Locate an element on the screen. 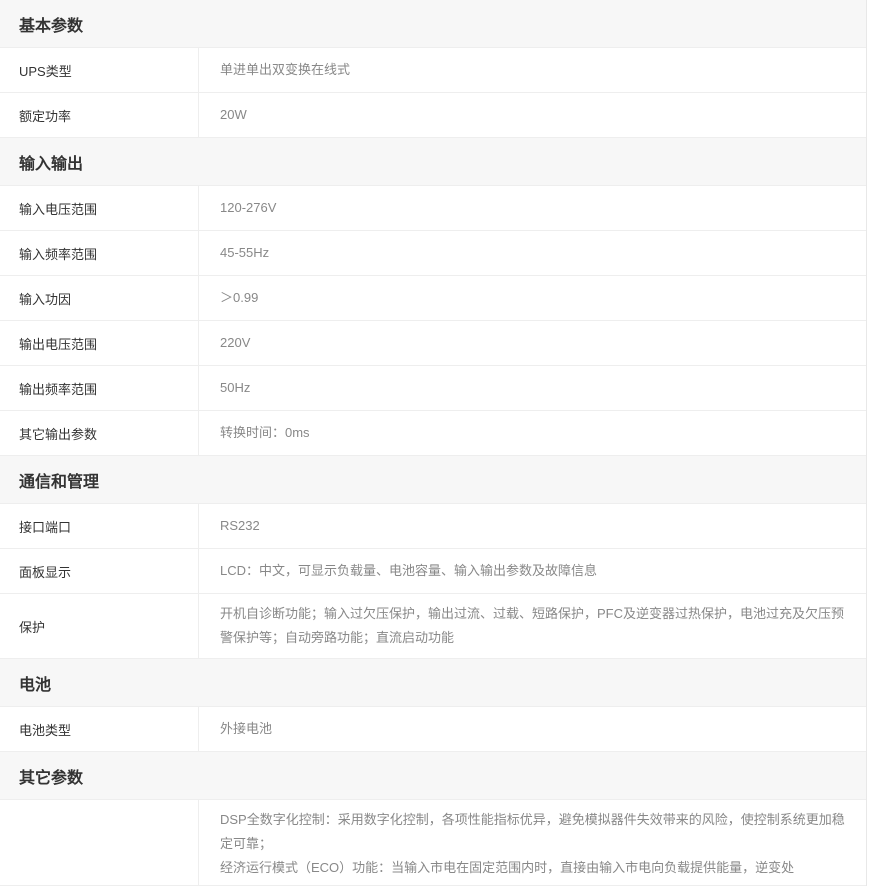  spec-row-interface: 接口端口 RS232 is located at coordinates (433, 526).